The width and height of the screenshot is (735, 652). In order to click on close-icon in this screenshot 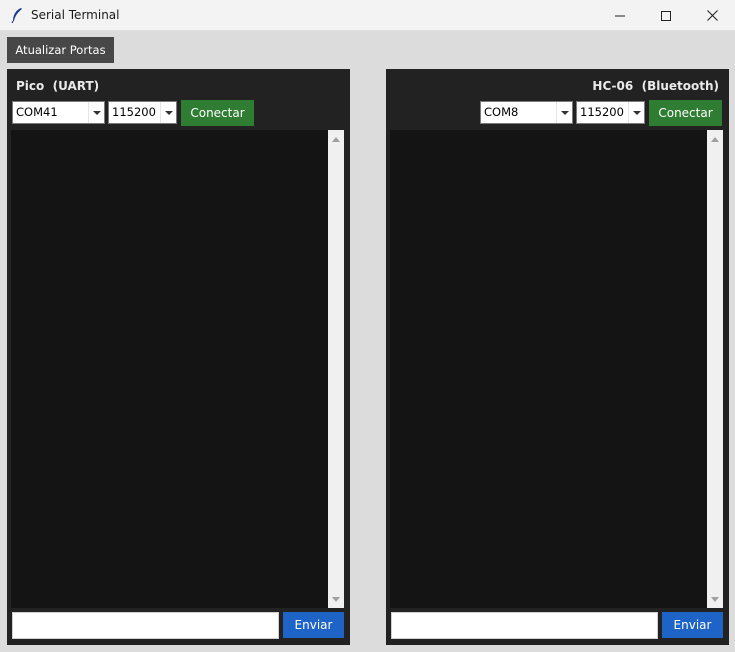, I will do `click(712, 15)`.